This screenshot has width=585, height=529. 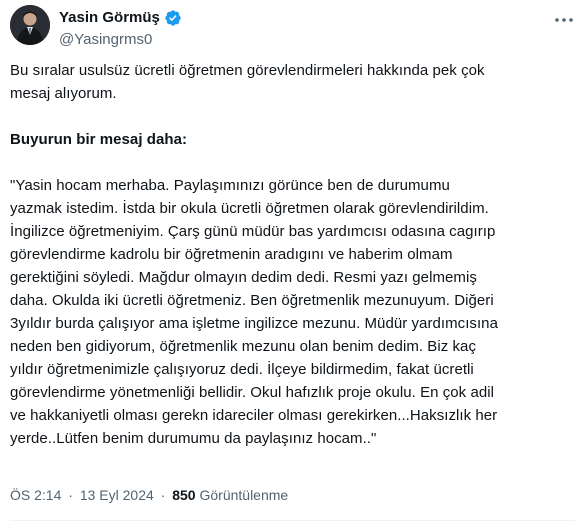 What do you see at coordinates (292, 520) in the screenshot?
I see `divider` at bounding box center [292, 520].